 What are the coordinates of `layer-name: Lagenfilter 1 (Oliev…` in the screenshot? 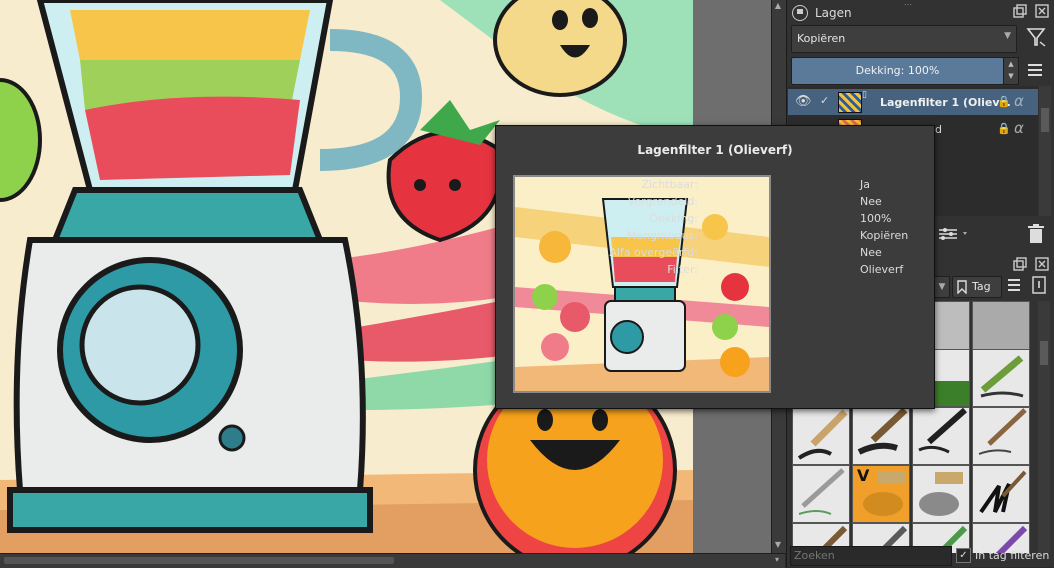 It's located at (945, 102).